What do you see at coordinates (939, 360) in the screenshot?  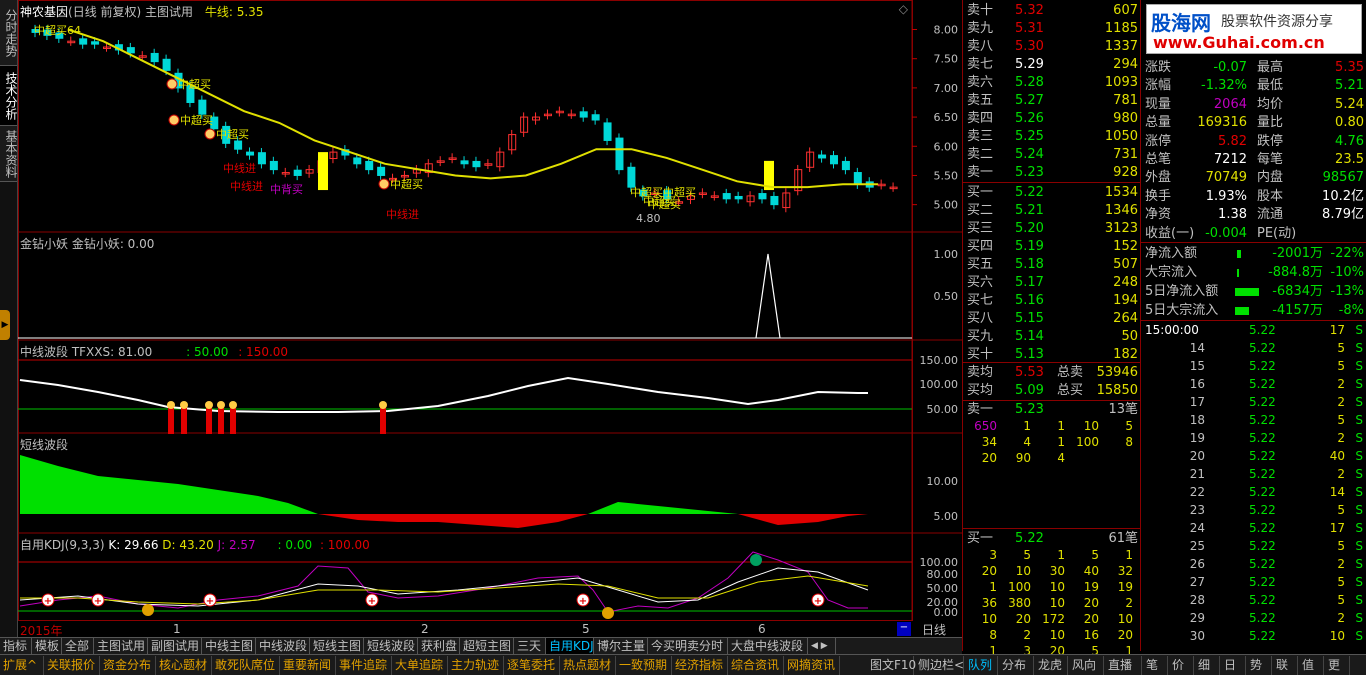 I see `axis-label: 150.00` at bounding box center [939, 360].